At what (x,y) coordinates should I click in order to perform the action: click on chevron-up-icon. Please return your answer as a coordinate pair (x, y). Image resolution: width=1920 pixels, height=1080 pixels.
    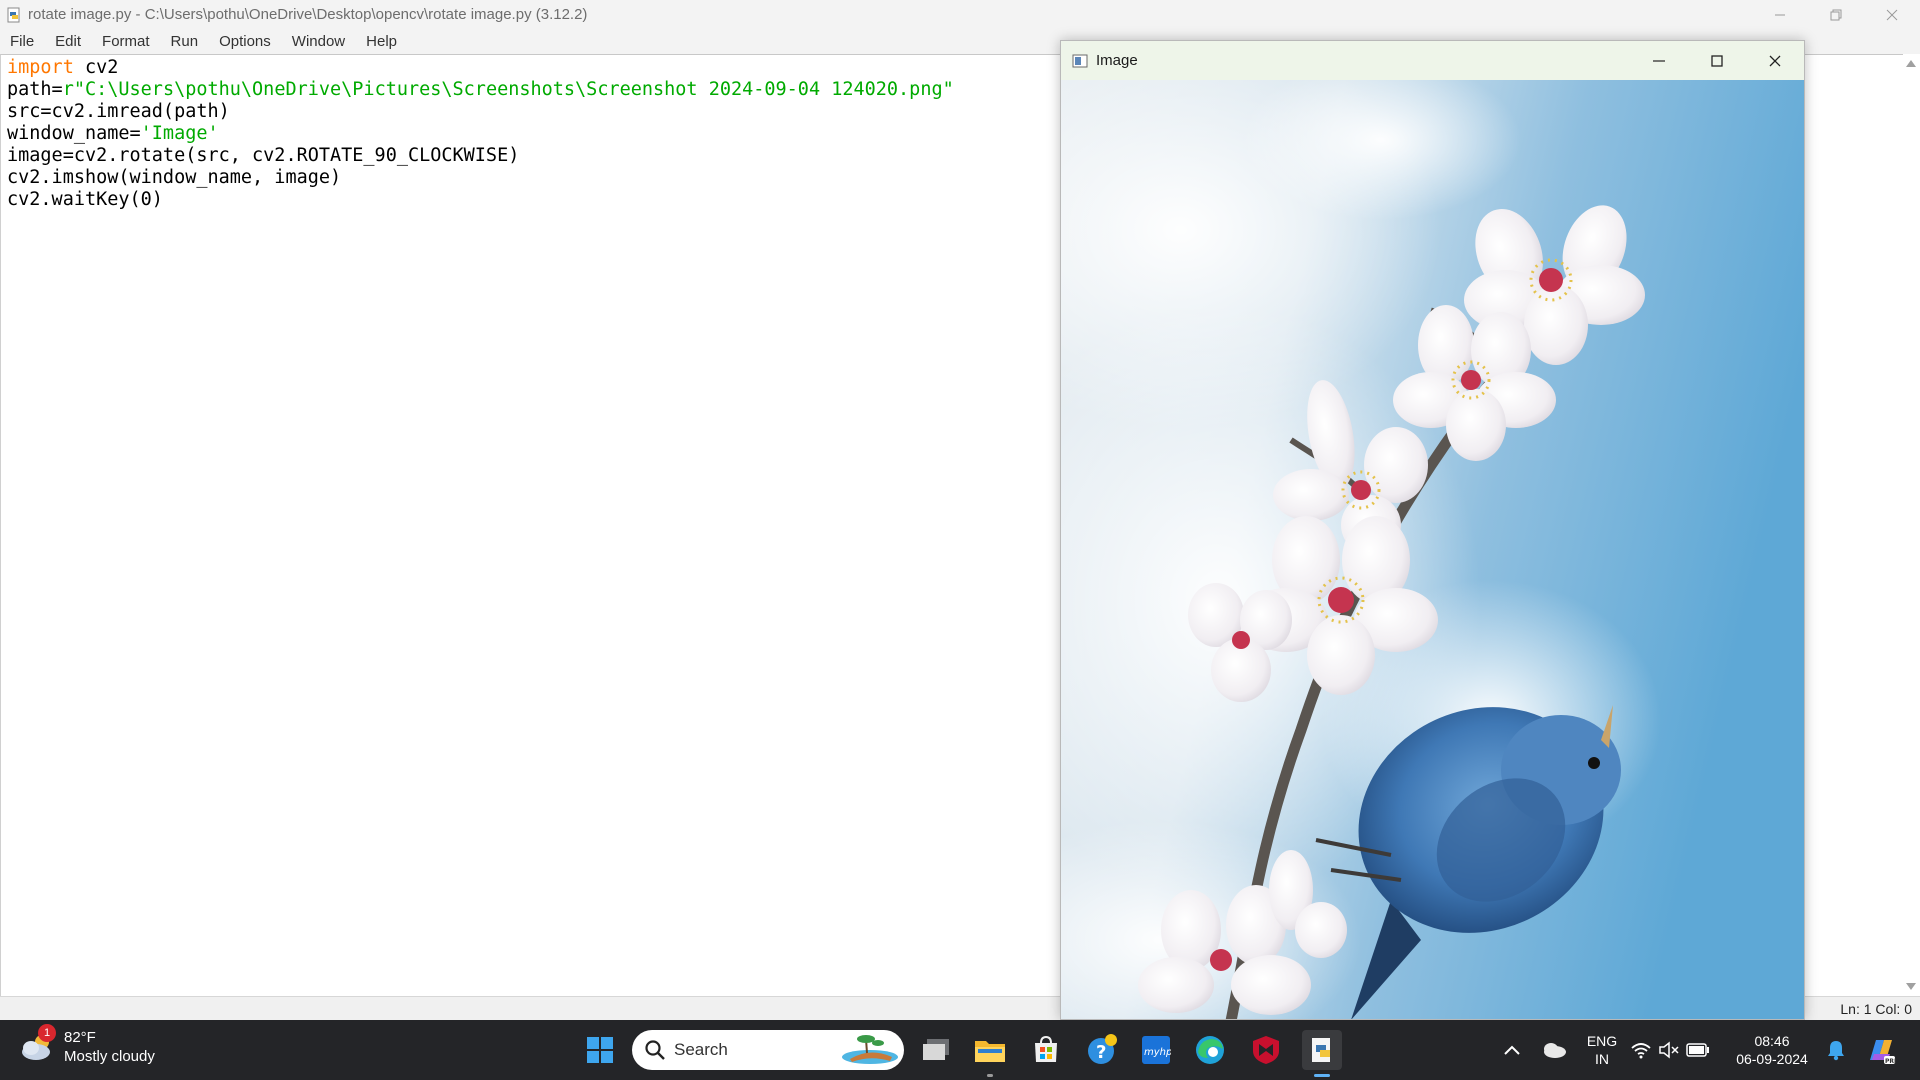
    Looking at the image, I should click on (1512, 1050).